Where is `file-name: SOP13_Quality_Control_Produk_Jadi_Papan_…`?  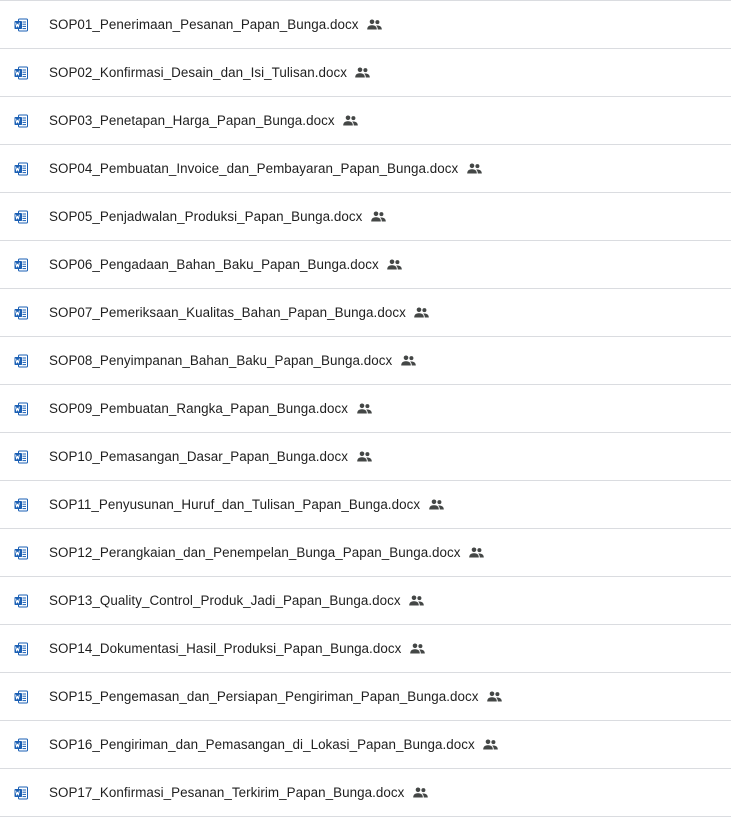
file-name: SOP13_Quality_Control_Produk_Jadi_Papan_… is located at coordinates (225, 600).